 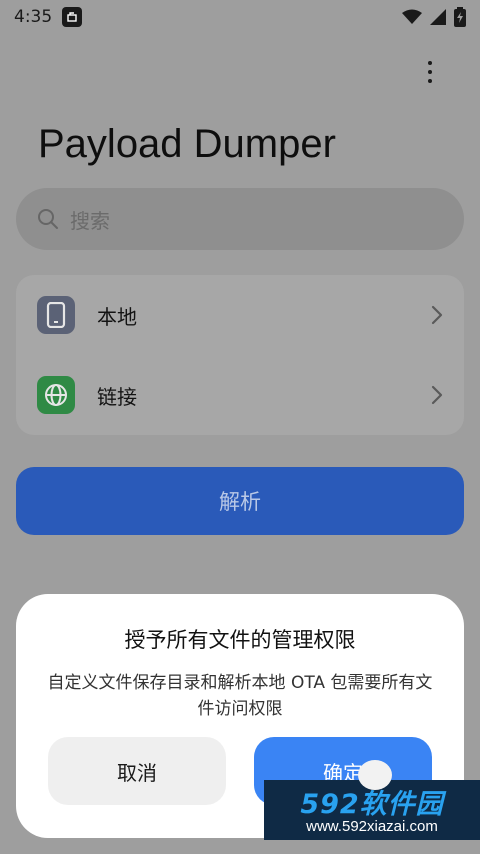 I want to click on touch-indicator, so click(x=375, y=775).